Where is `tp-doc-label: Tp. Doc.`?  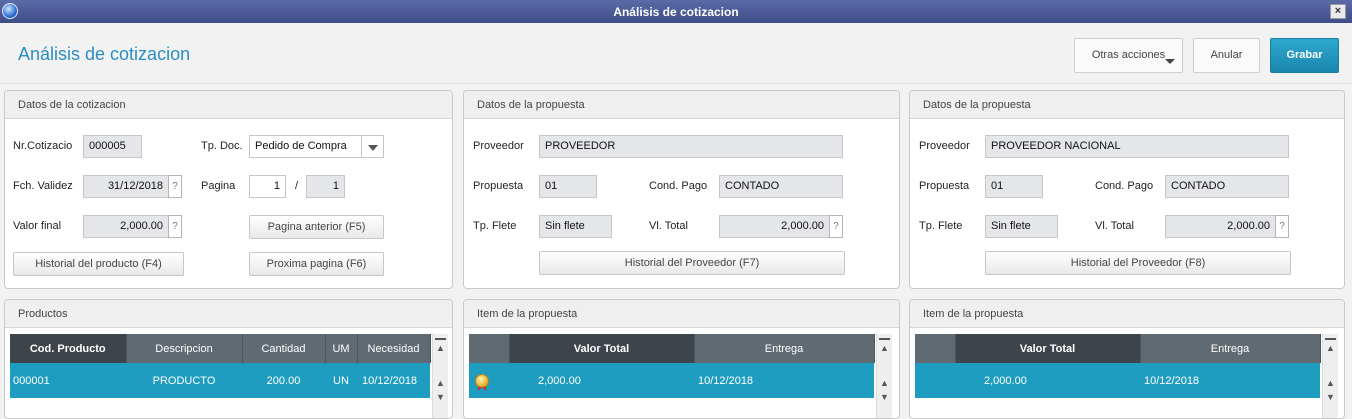 tp-doc-label: Tp. Doc. is located at coordinates (222, 146).